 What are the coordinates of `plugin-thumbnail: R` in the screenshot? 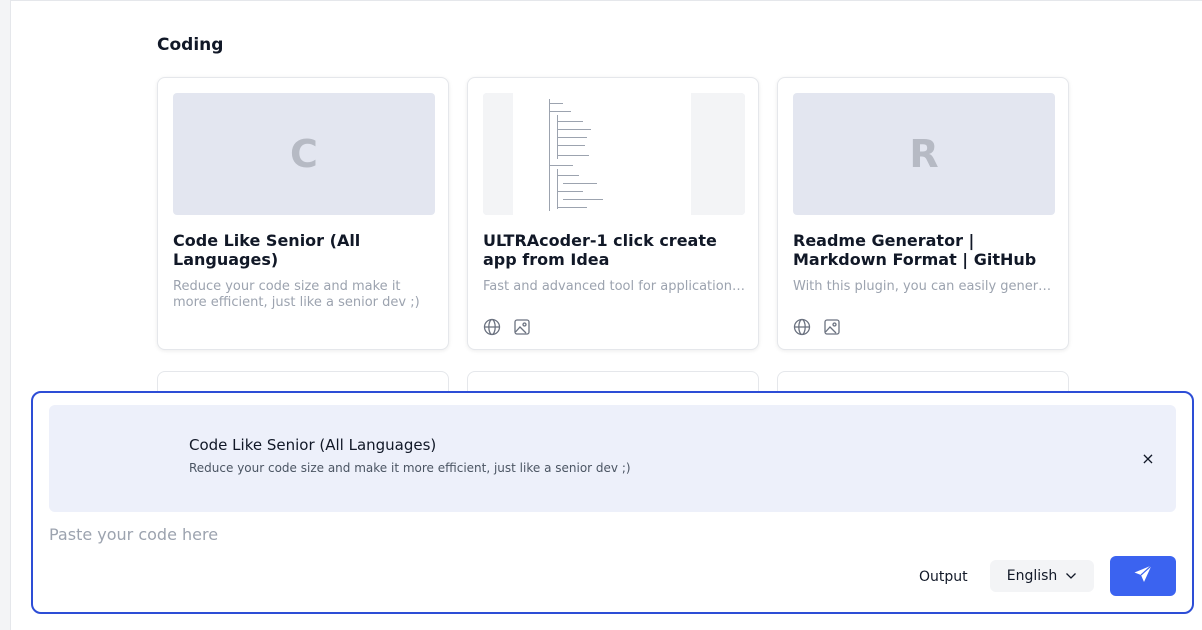 It's located at (924, 154).